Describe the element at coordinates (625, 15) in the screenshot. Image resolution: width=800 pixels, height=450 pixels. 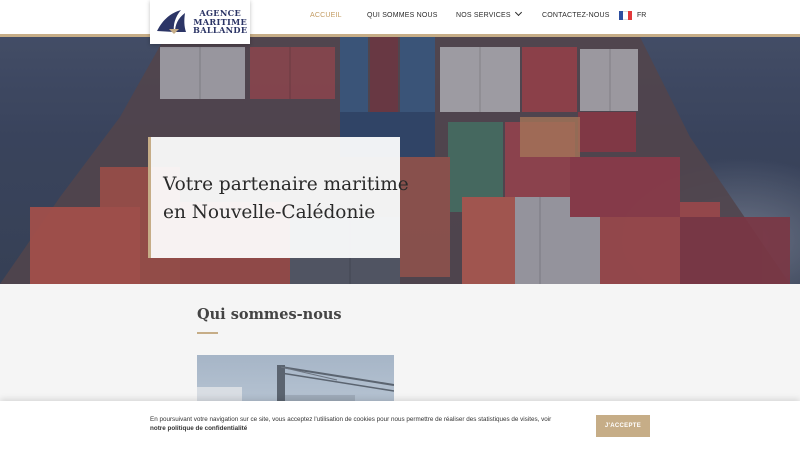
I see `france-flag-icon` at that location.